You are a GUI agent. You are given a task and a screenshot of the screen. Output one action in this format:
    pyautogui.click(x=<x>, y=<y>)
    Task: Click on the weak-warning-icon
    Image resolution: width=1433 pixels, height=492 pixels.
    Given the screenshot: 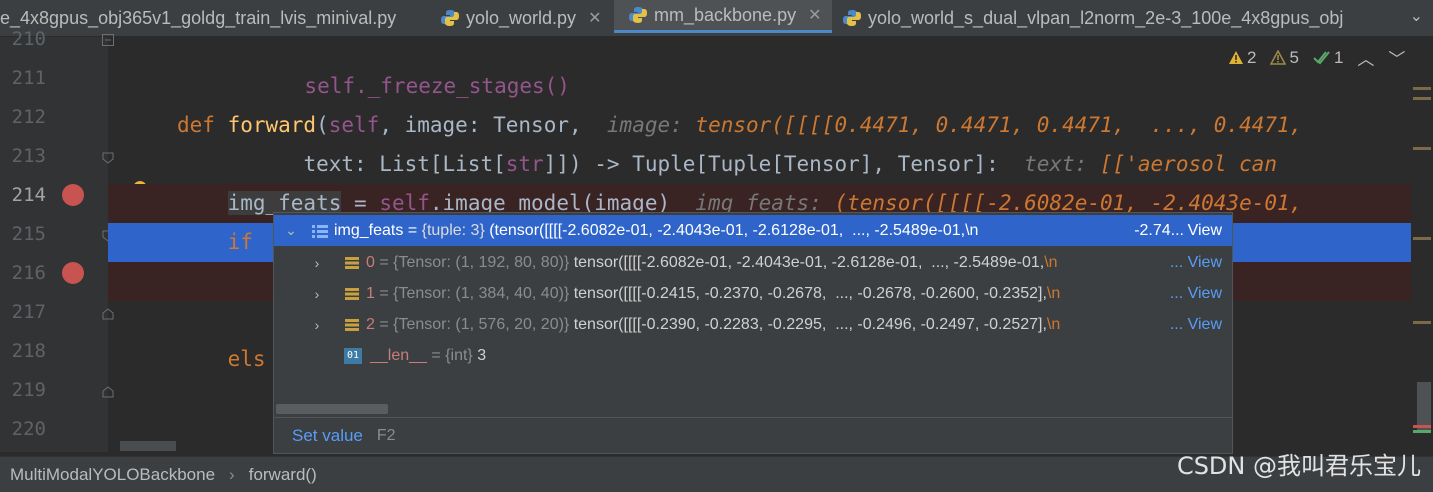 What is the action you would take?
    pyautogui.click(x=1278, y=57)
    